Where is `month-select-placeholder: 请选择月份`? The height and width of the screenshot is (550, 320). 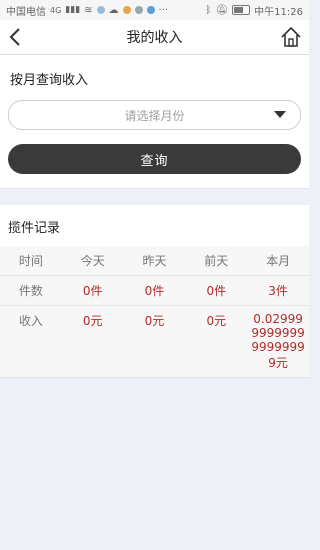 month-select-placeholder: 请选择月份 is located at coordinates (154, 115).